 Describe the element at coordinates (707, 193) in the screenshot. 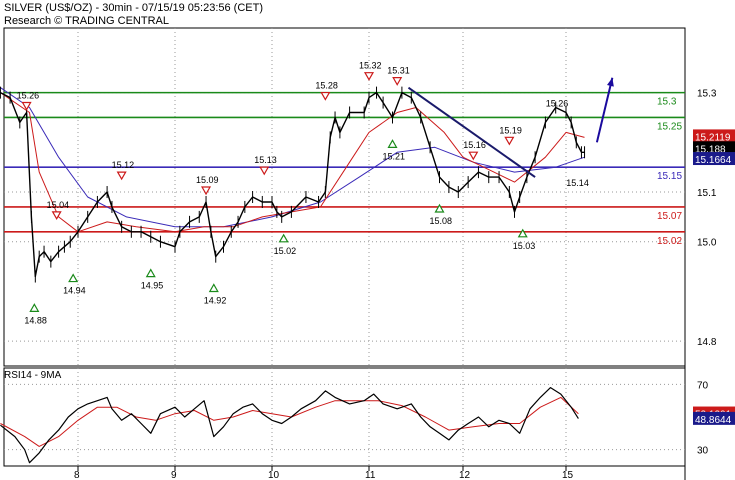

I see `price-y-tick-label: 15.1` at that location.